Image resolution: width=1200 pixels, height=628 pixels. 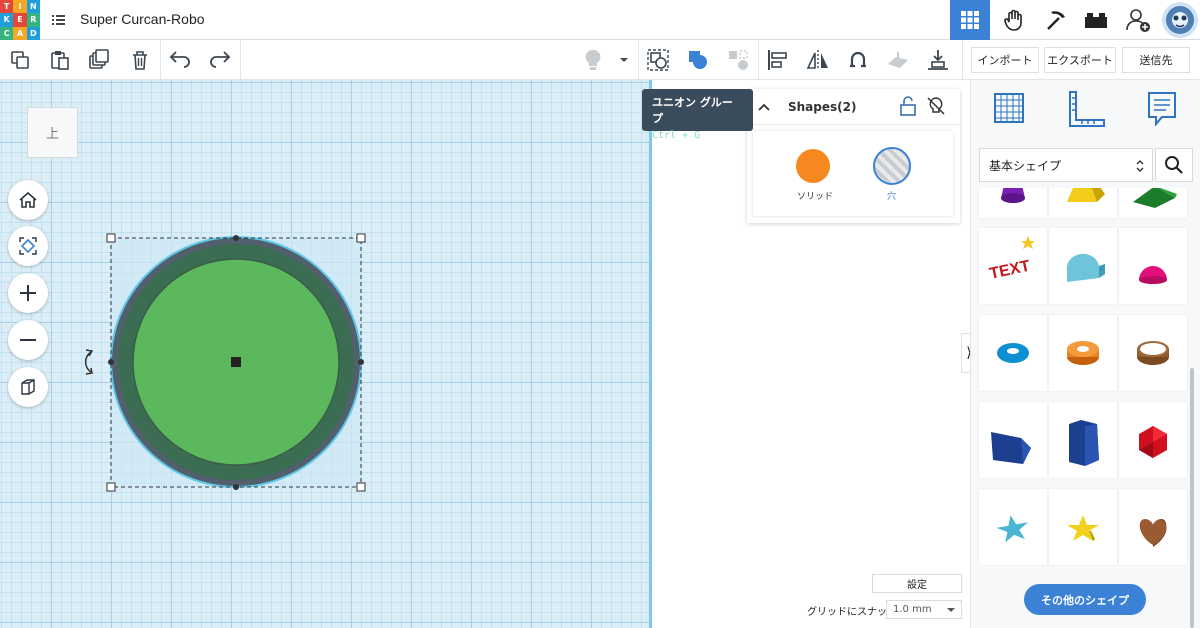 I want to click on hole-swatch, so click(x=892, y=166).